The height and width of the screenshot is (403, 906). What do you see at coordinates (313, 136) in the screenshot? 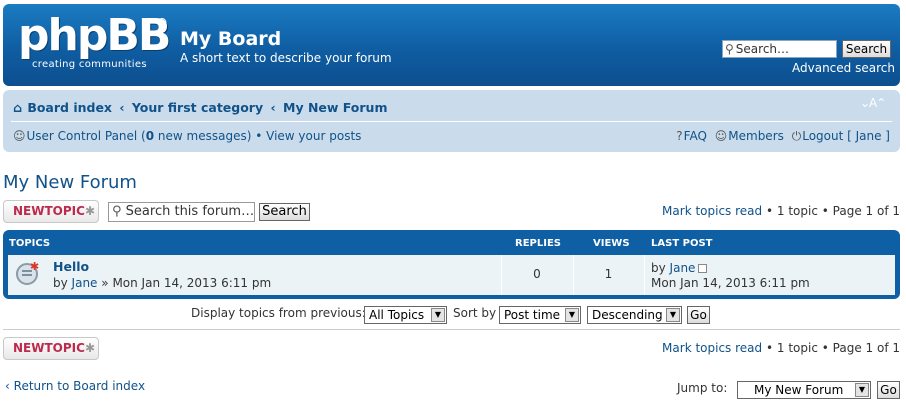
I see `view-your-posts-link: View your posts` at bounding box center [313, 136].